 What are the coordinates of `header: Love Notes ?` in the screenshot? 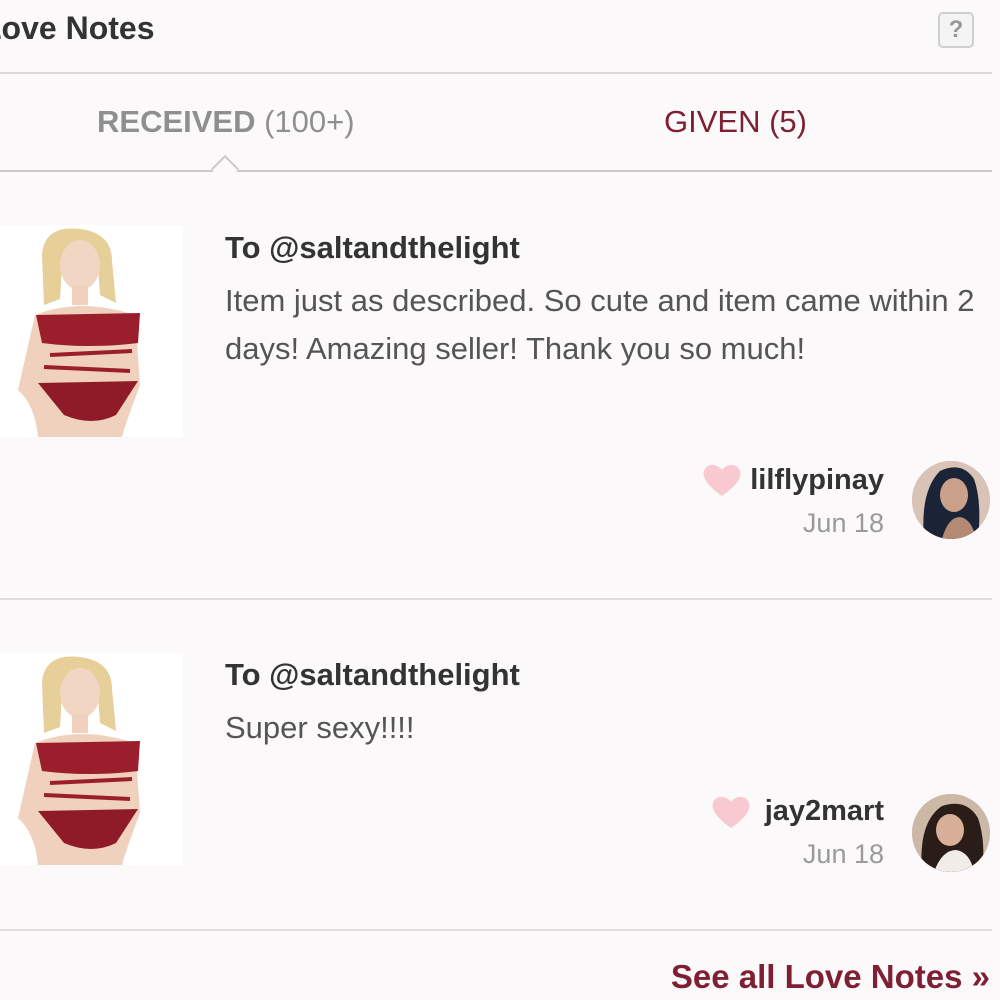 It's located at (500, 36).